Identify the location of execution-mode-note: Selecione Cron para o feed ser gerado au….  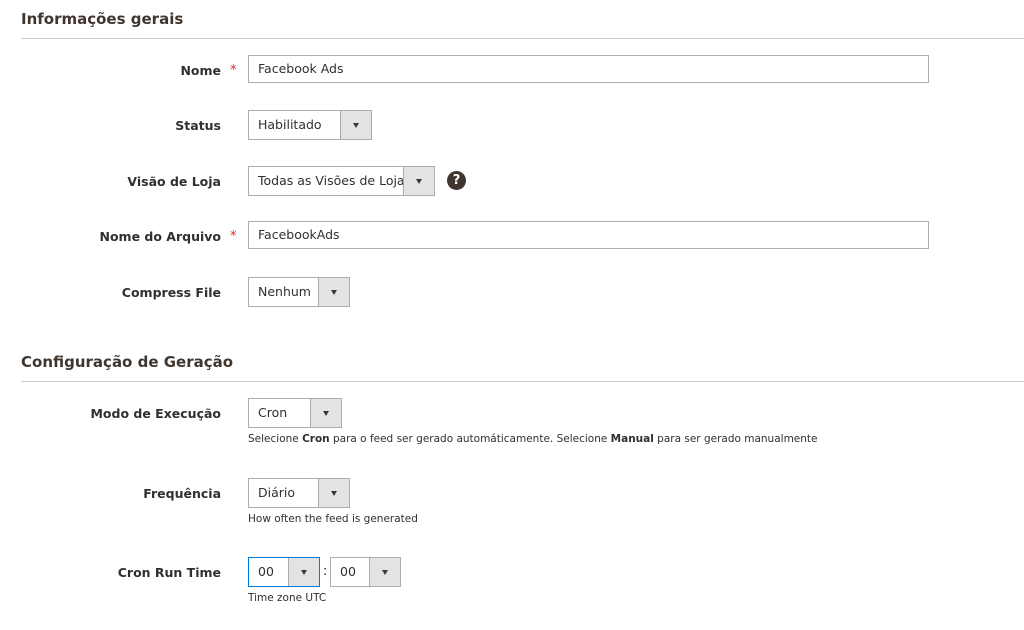
(533, 439).